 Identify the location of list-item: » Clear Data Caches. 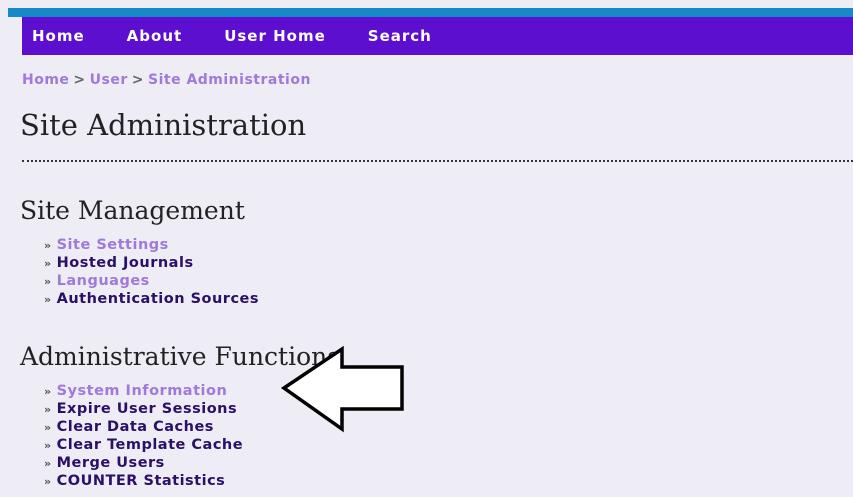
(143, 427).